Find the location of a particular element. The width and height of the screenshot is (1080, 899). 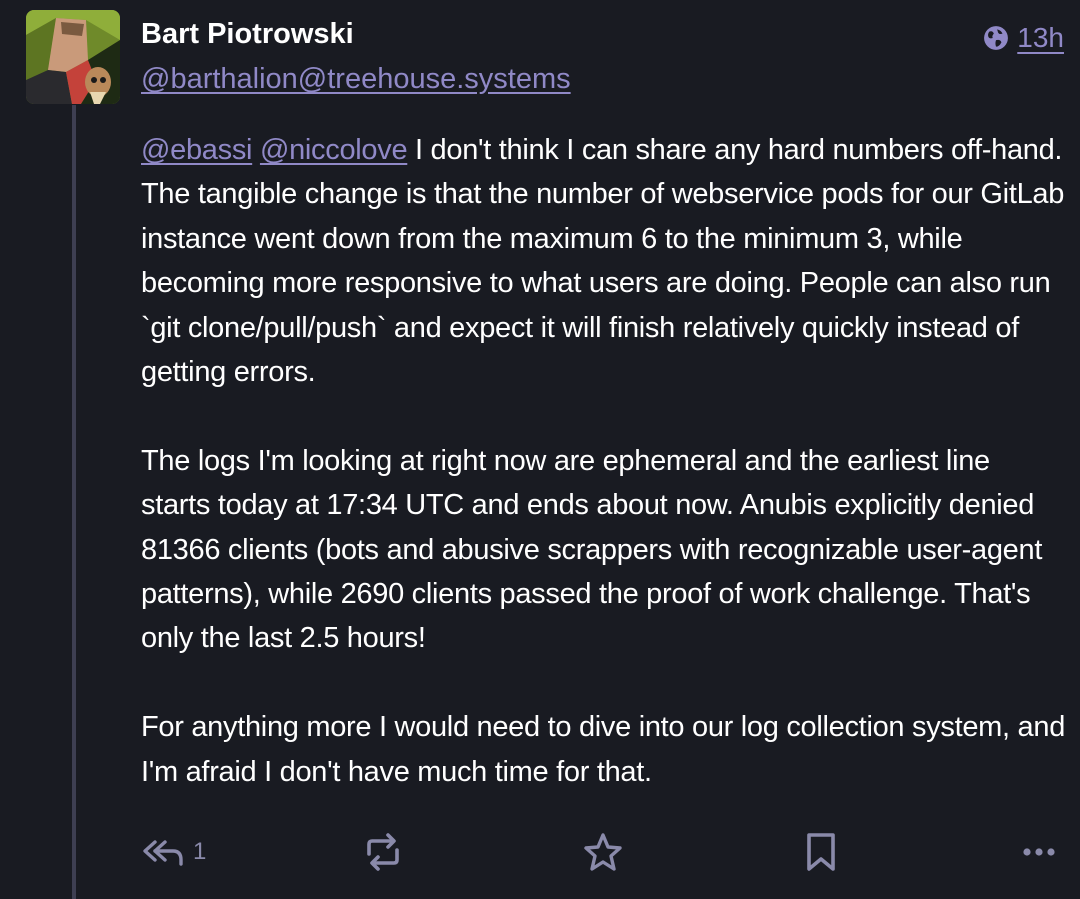

more-button is located at coordinates (1039, 852).